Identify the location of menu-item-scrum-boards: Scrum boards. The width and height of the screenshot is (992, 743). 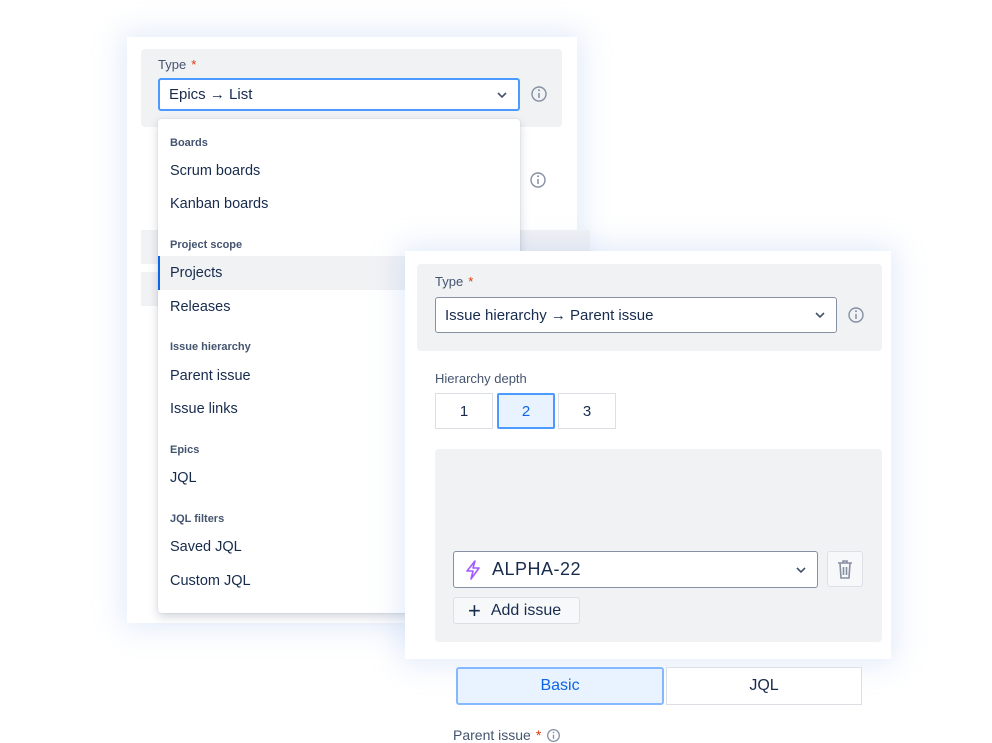
(215, 171).